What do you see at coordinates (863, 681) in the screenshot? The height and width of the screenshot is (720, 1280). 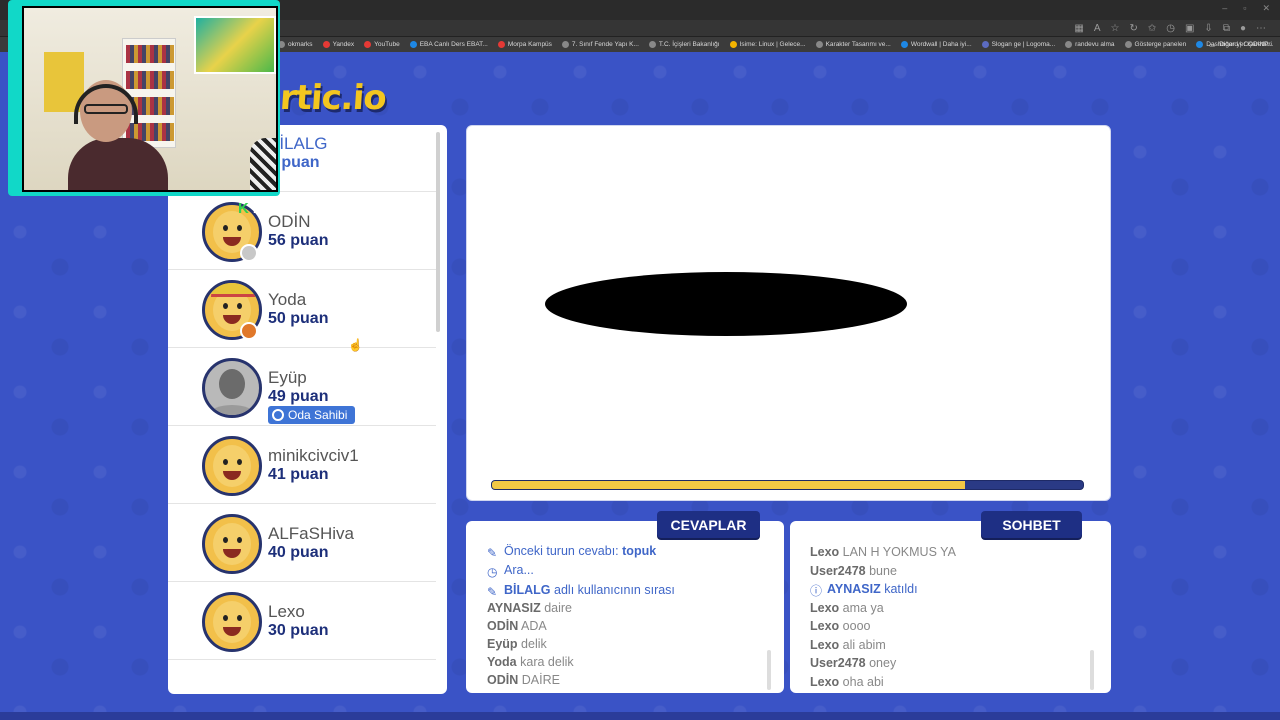 I see `chat-text: oha abi` at bounding box center [863, 681].